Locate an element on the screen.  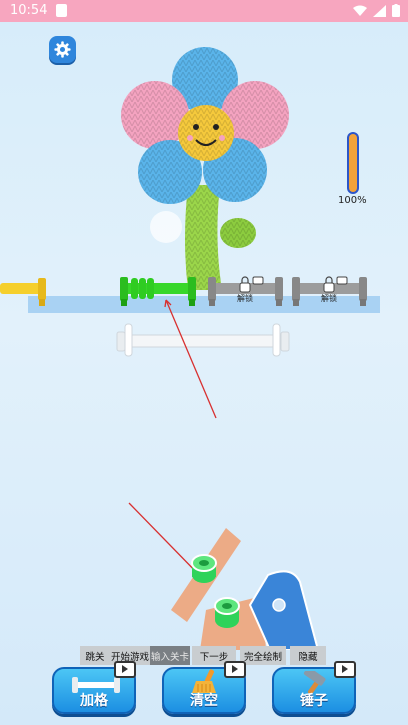
add-slot-label: 加格 is located at coordinates (94, 701).